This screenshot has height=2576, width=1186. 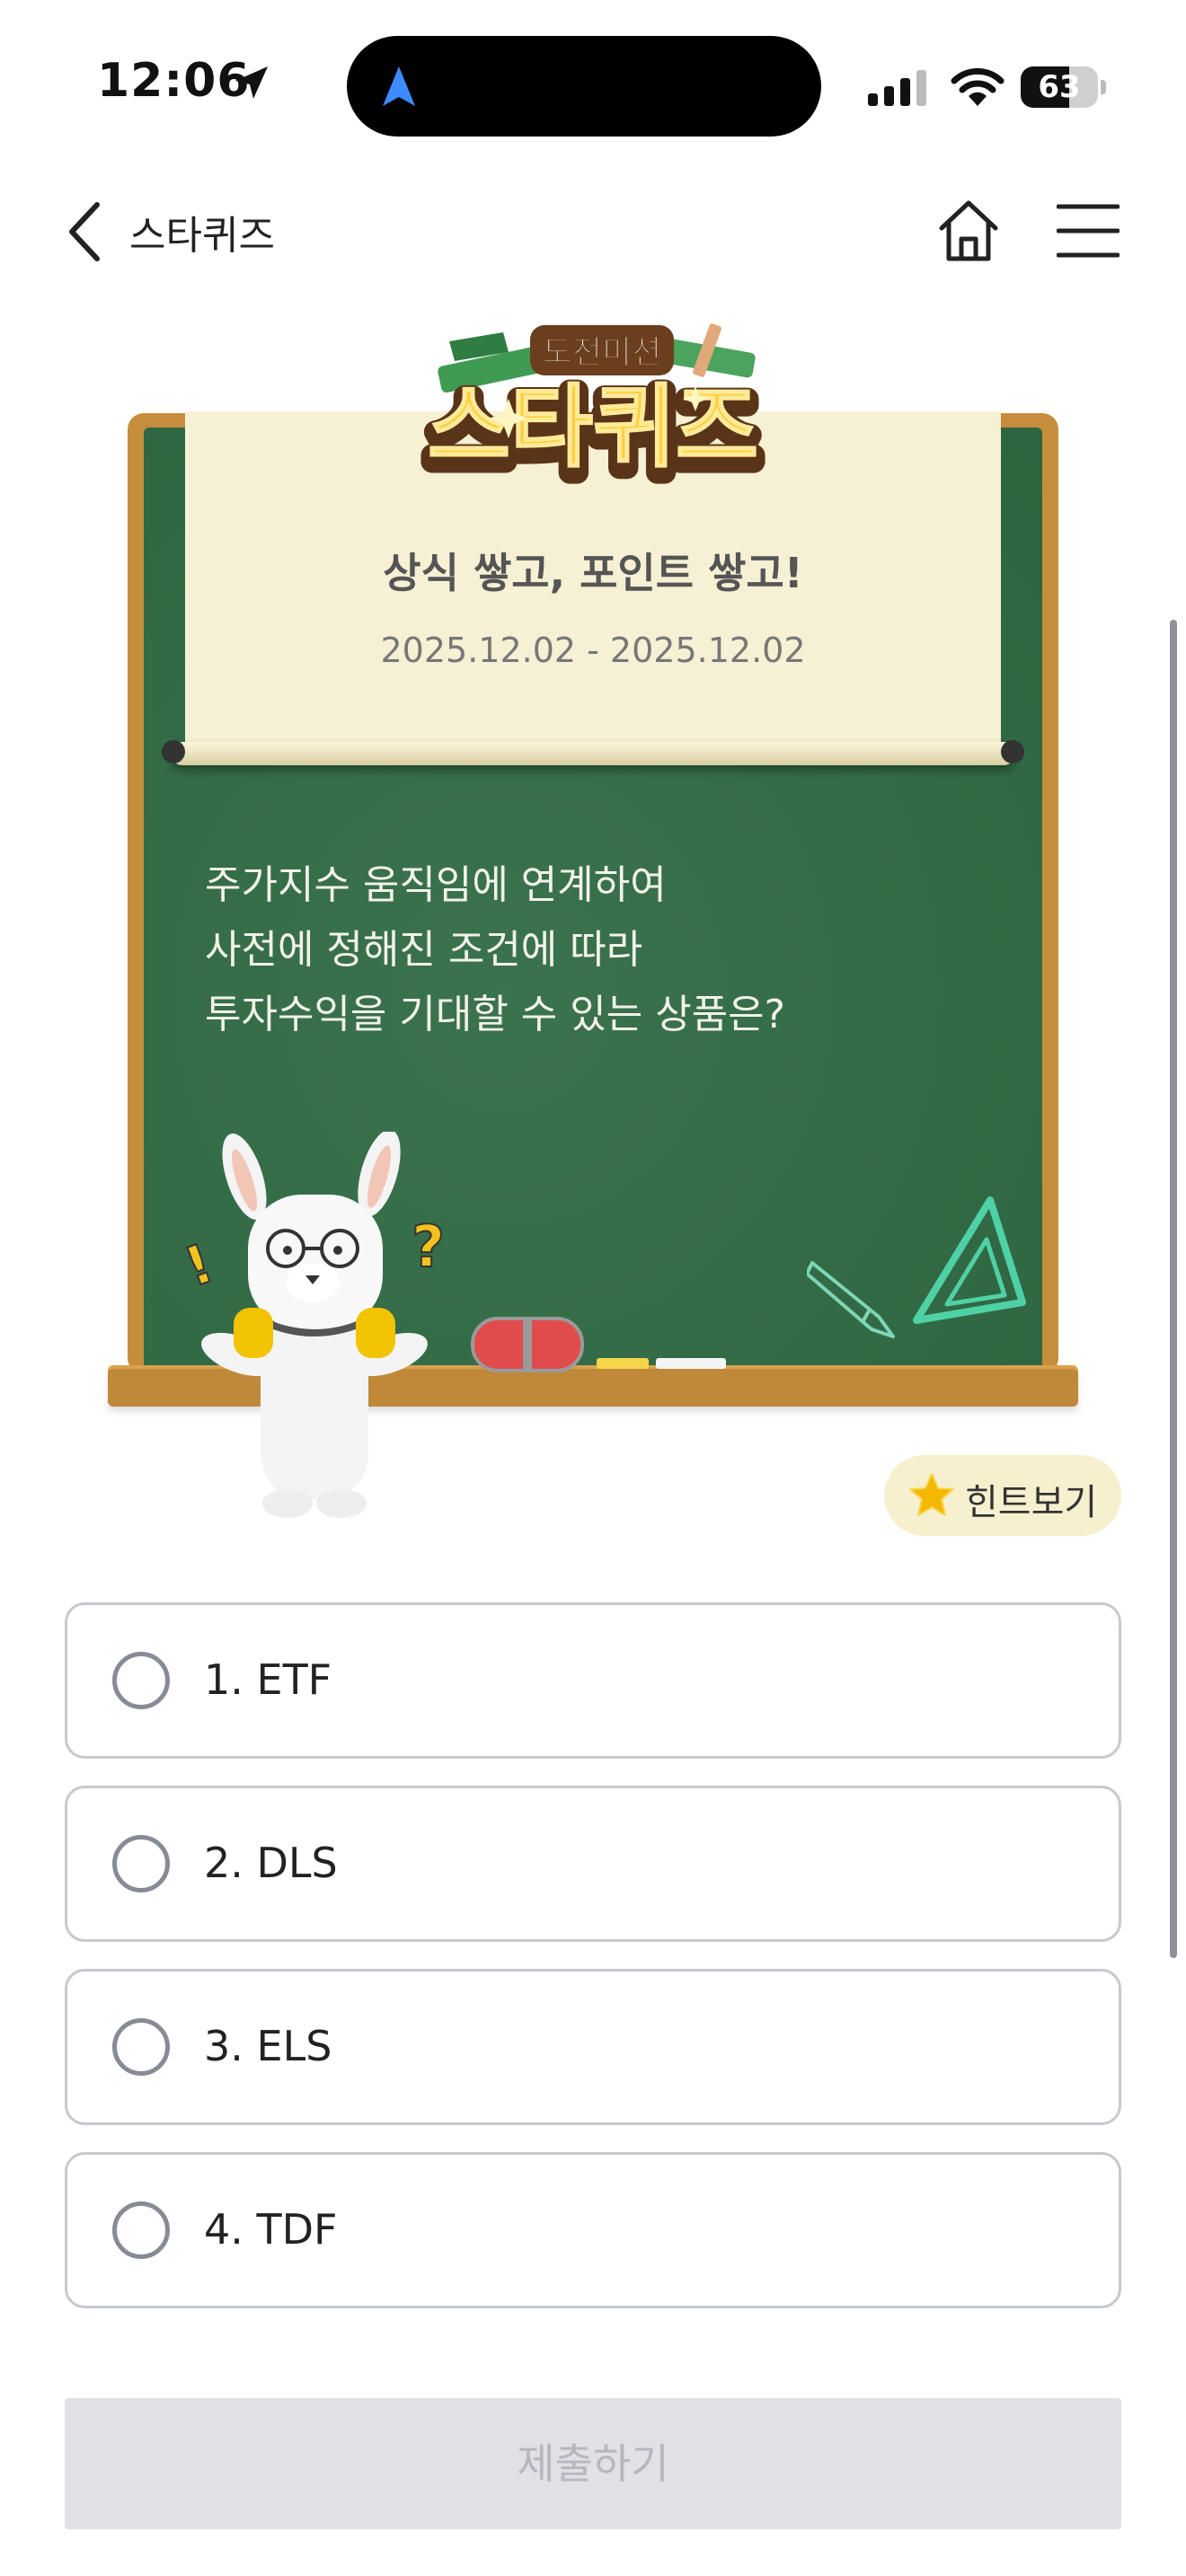 I want to click on hint-button: 힌트보기, so click(x=1002, y=1495).